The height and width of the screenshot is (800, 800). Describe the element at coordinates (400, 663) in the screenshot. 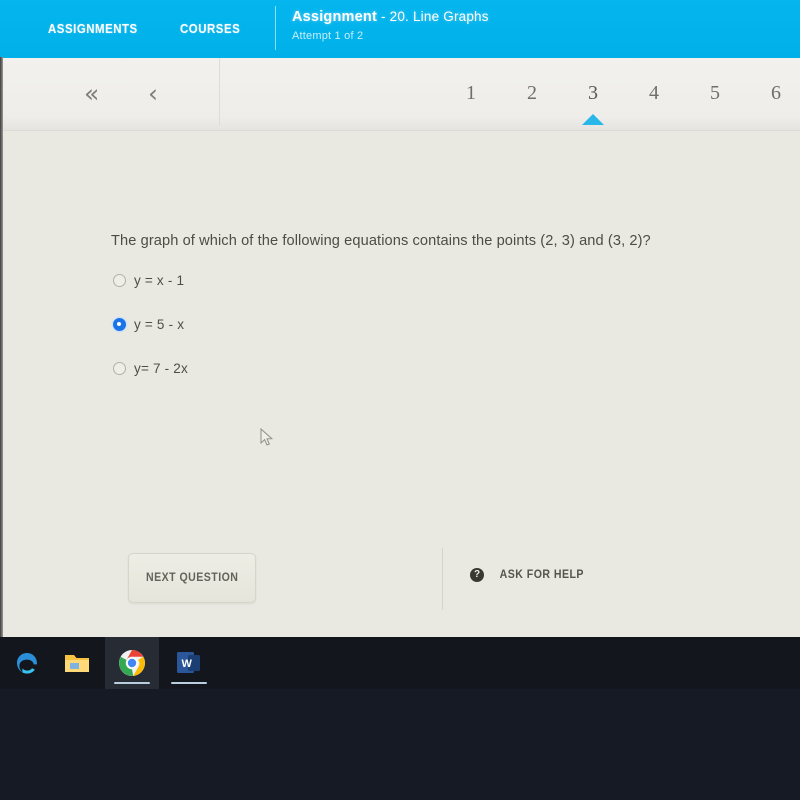

I see `windows-taskbar: W` at that location.